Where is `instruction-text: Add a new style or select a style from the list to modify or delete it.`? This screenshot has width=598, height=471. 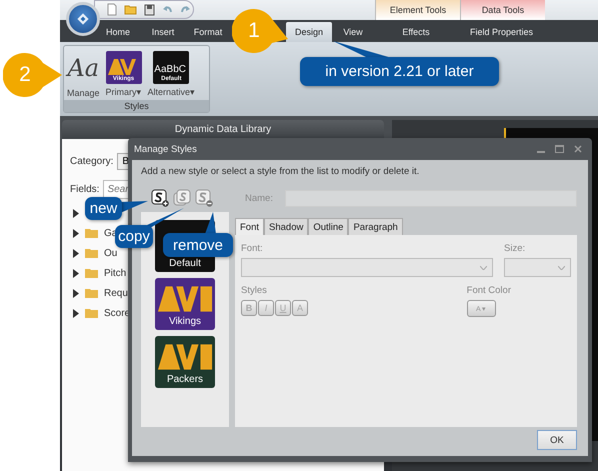
instruction-text: Add a new style or select a style from the list to modify or delete it. is located at coordinates (280, 171).